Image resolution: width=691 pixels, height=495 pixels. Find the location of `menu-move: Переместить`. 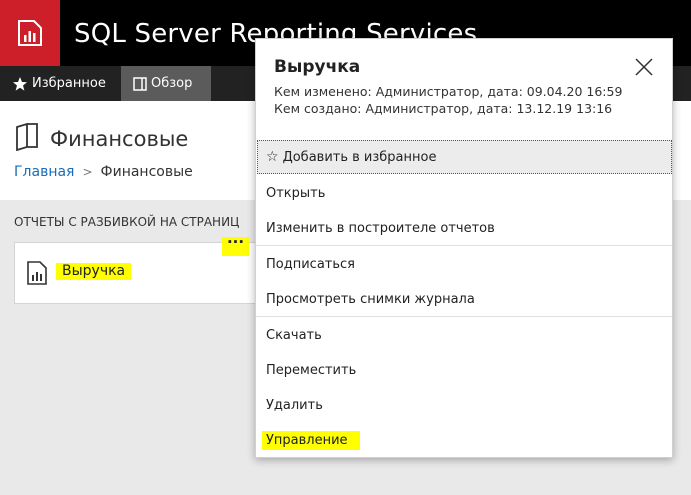

menu-move: Переместить is located at coordinates (311, 370).